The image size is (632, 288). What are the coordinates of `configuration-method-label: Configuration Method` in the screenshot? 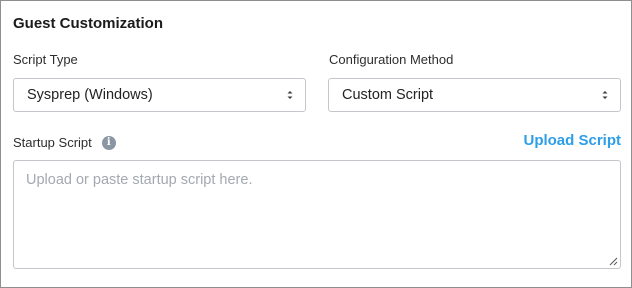 It's located at (391, 59).